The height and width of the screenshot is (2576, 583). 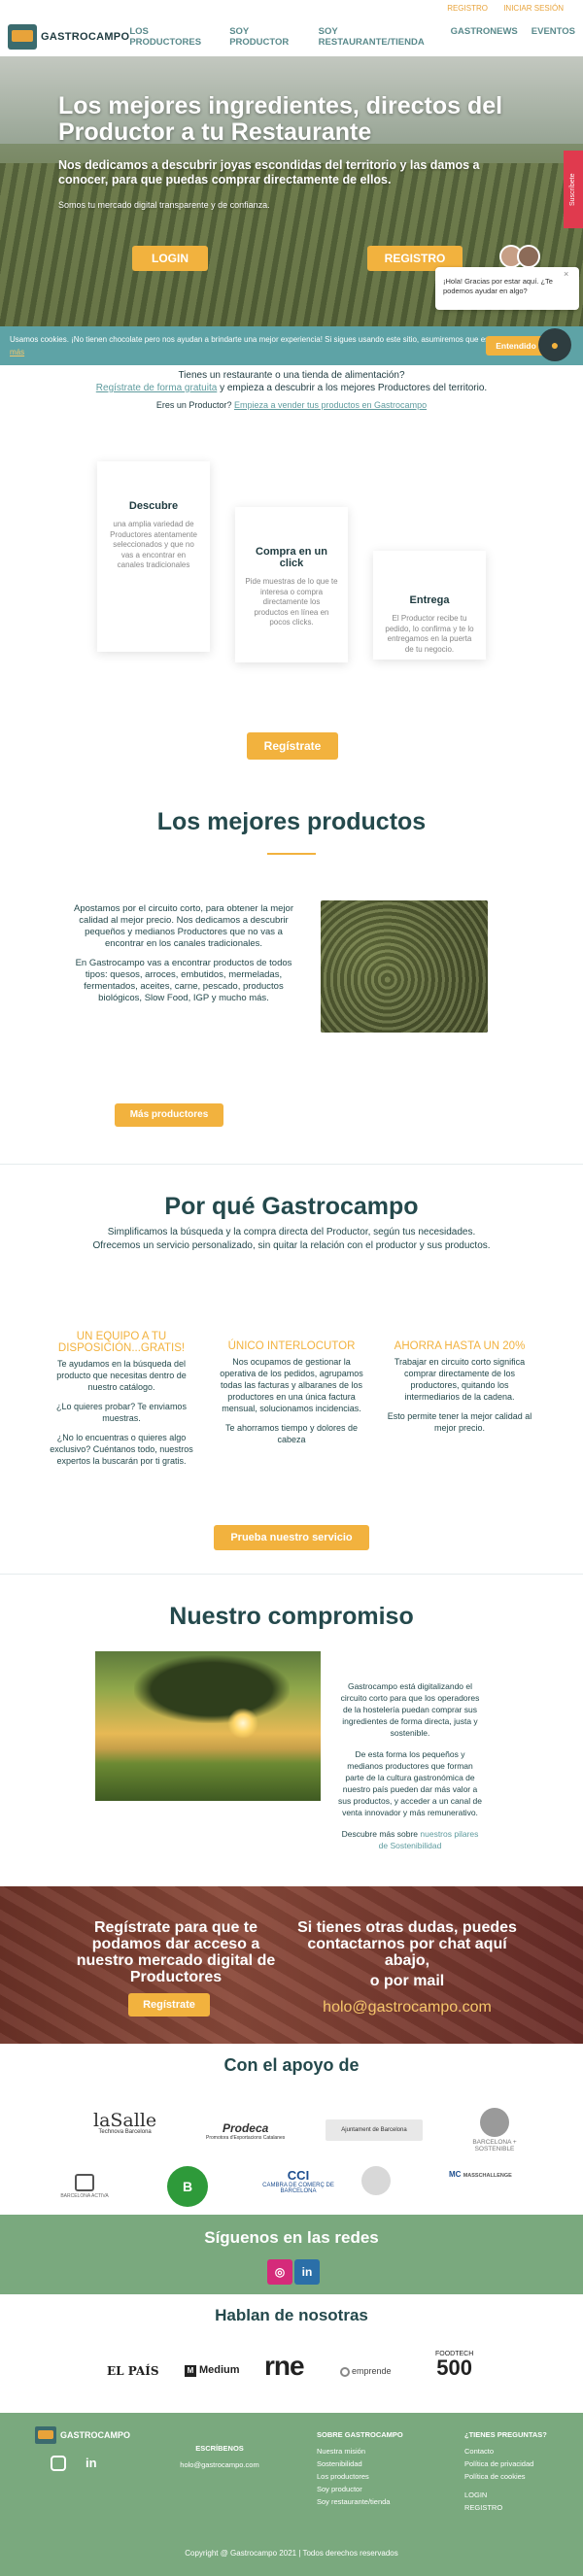 I want to click on login-link: INICIAR SESIÓN, so click(x=533, y=8).